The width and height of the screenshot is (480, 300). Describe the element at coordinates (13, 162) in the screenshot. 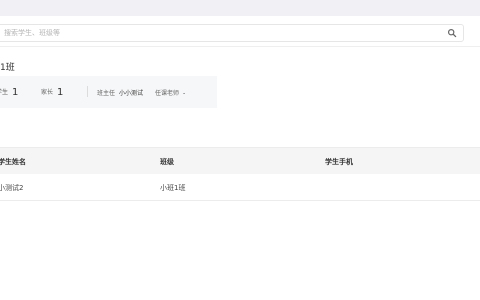

I see `column-header-student-name: 学生姓名` at that location.